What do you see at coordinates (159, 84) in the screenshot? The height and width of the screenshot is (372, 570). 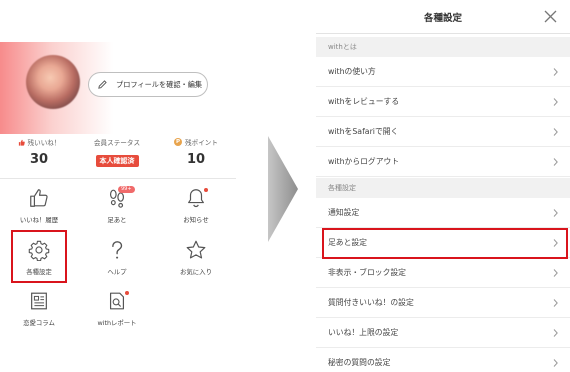 I see `edit-profile-label: プロフィールを確認・編集` at bounding box center [159, 84].